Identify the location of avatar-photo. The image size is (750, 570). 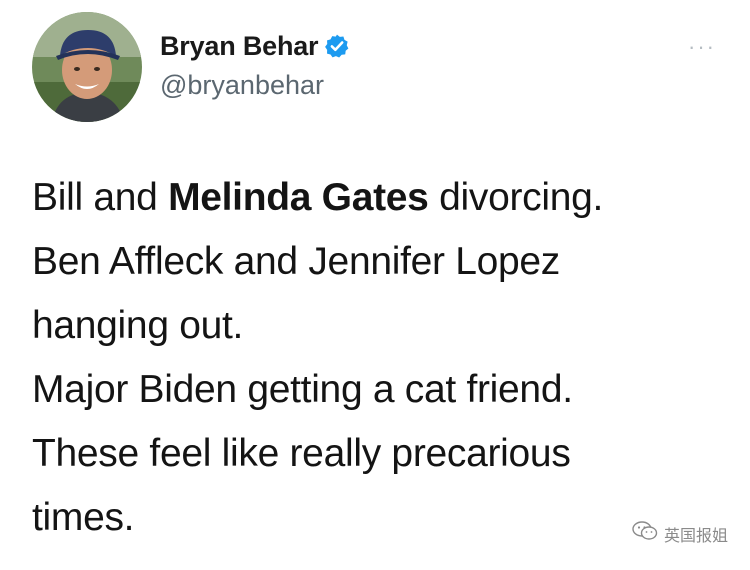
(87, 67).